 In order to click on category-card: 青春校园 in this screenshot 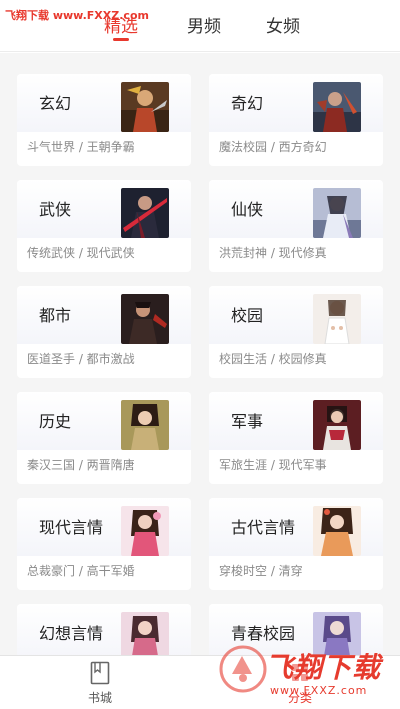, I will do `click(296, 629)`.